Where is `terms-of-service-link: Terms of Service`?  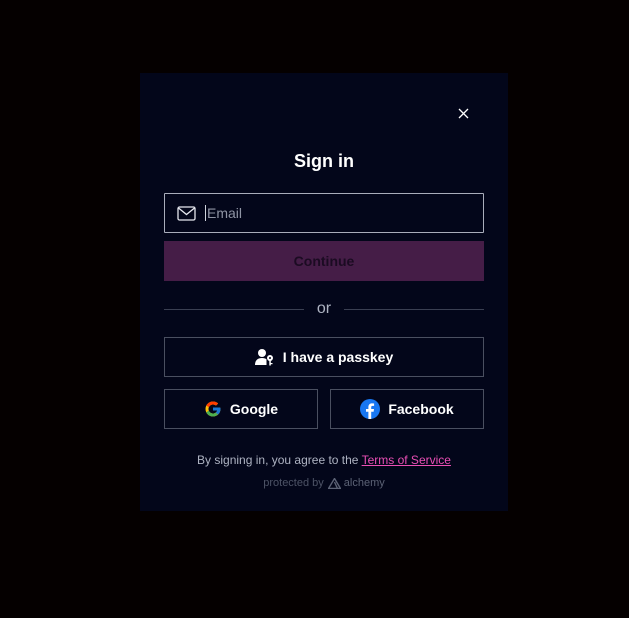
terms-of-service-link: Terms of Service is located at coordinates (406, 460).